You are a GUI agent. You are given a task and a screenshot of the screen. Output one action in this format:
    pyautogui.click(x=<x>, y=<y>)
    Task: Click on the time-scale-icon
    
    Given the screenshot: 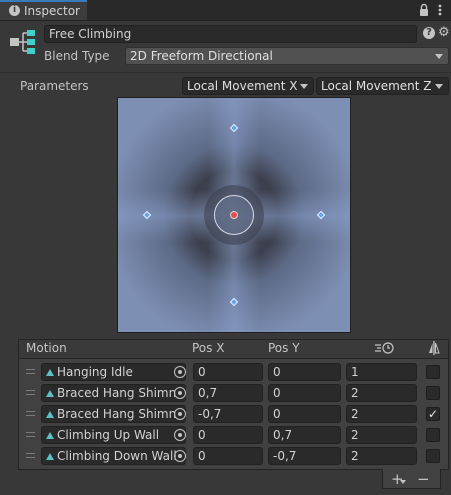 What is the action you would take?
    pyautogui.click(x=385, y=348)
    